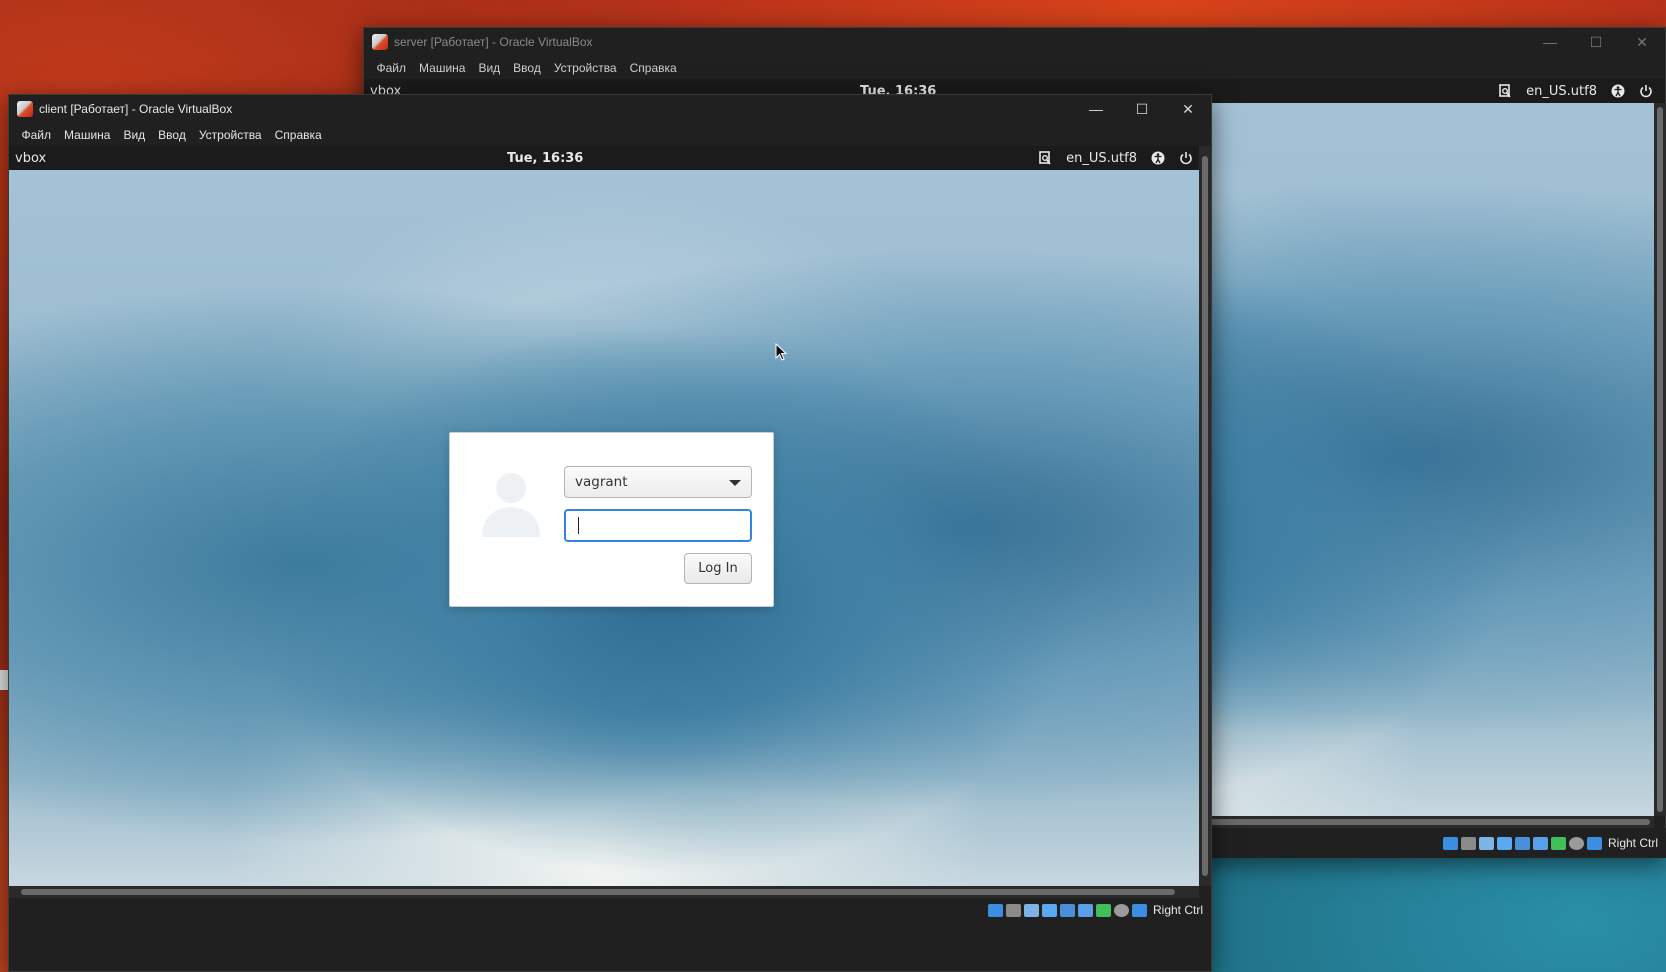 The height and width of the screenshot is (972, 1666). Describe the element at coordinates (601, 482) in the screenshot. I see `selected-user: vagrant` at that location.